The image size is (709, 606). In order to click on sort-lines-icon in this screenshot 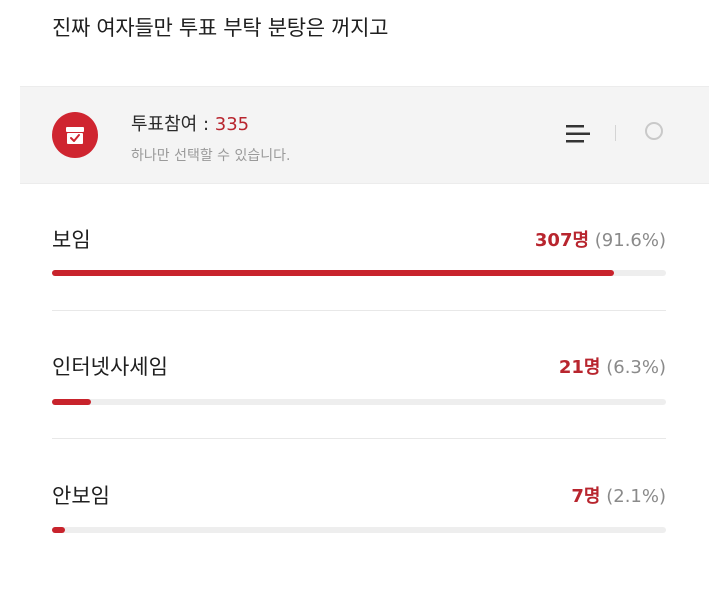, I will do `click(579, 134)`.